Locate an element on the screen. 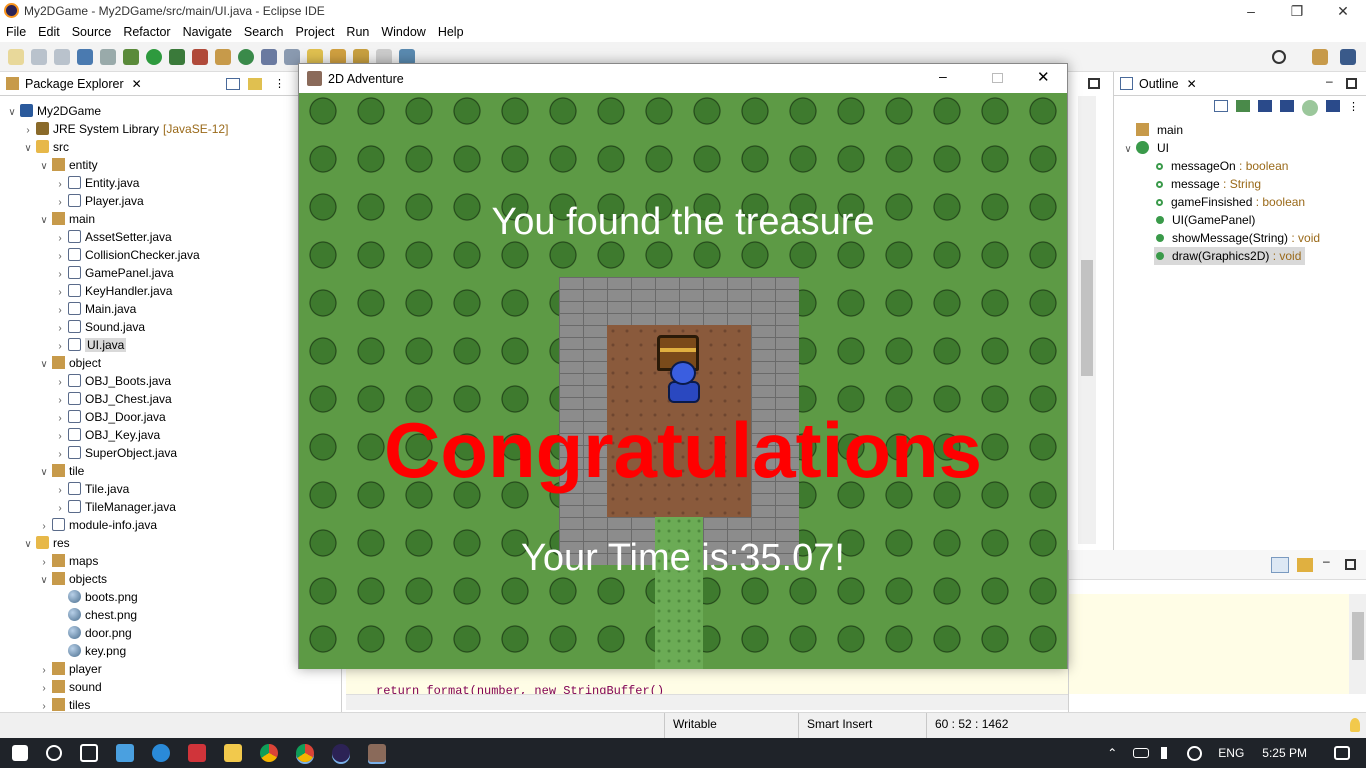 This screenshot has height=768, width=1366. tree-item: › Entity.java is located at coordinates (96, 183).